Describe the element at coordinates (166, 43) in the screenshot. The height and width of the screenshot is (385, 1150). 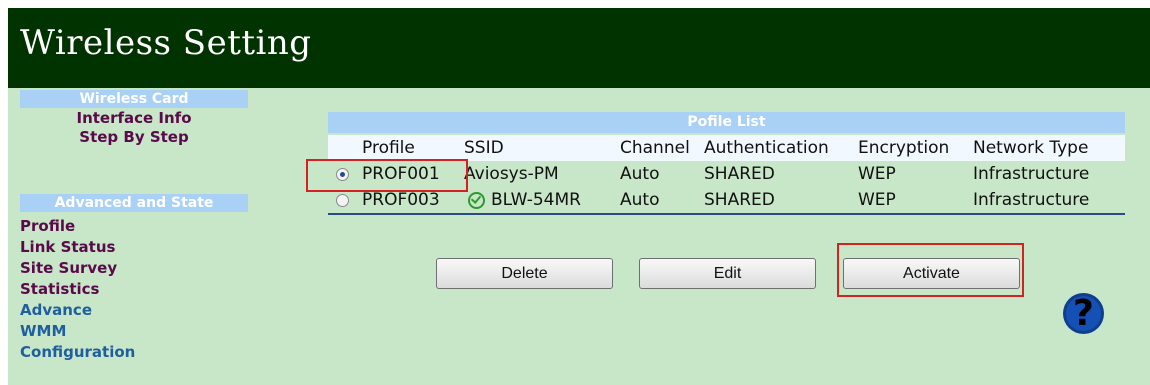
I see `page-title: Wireless Setting` at that location.